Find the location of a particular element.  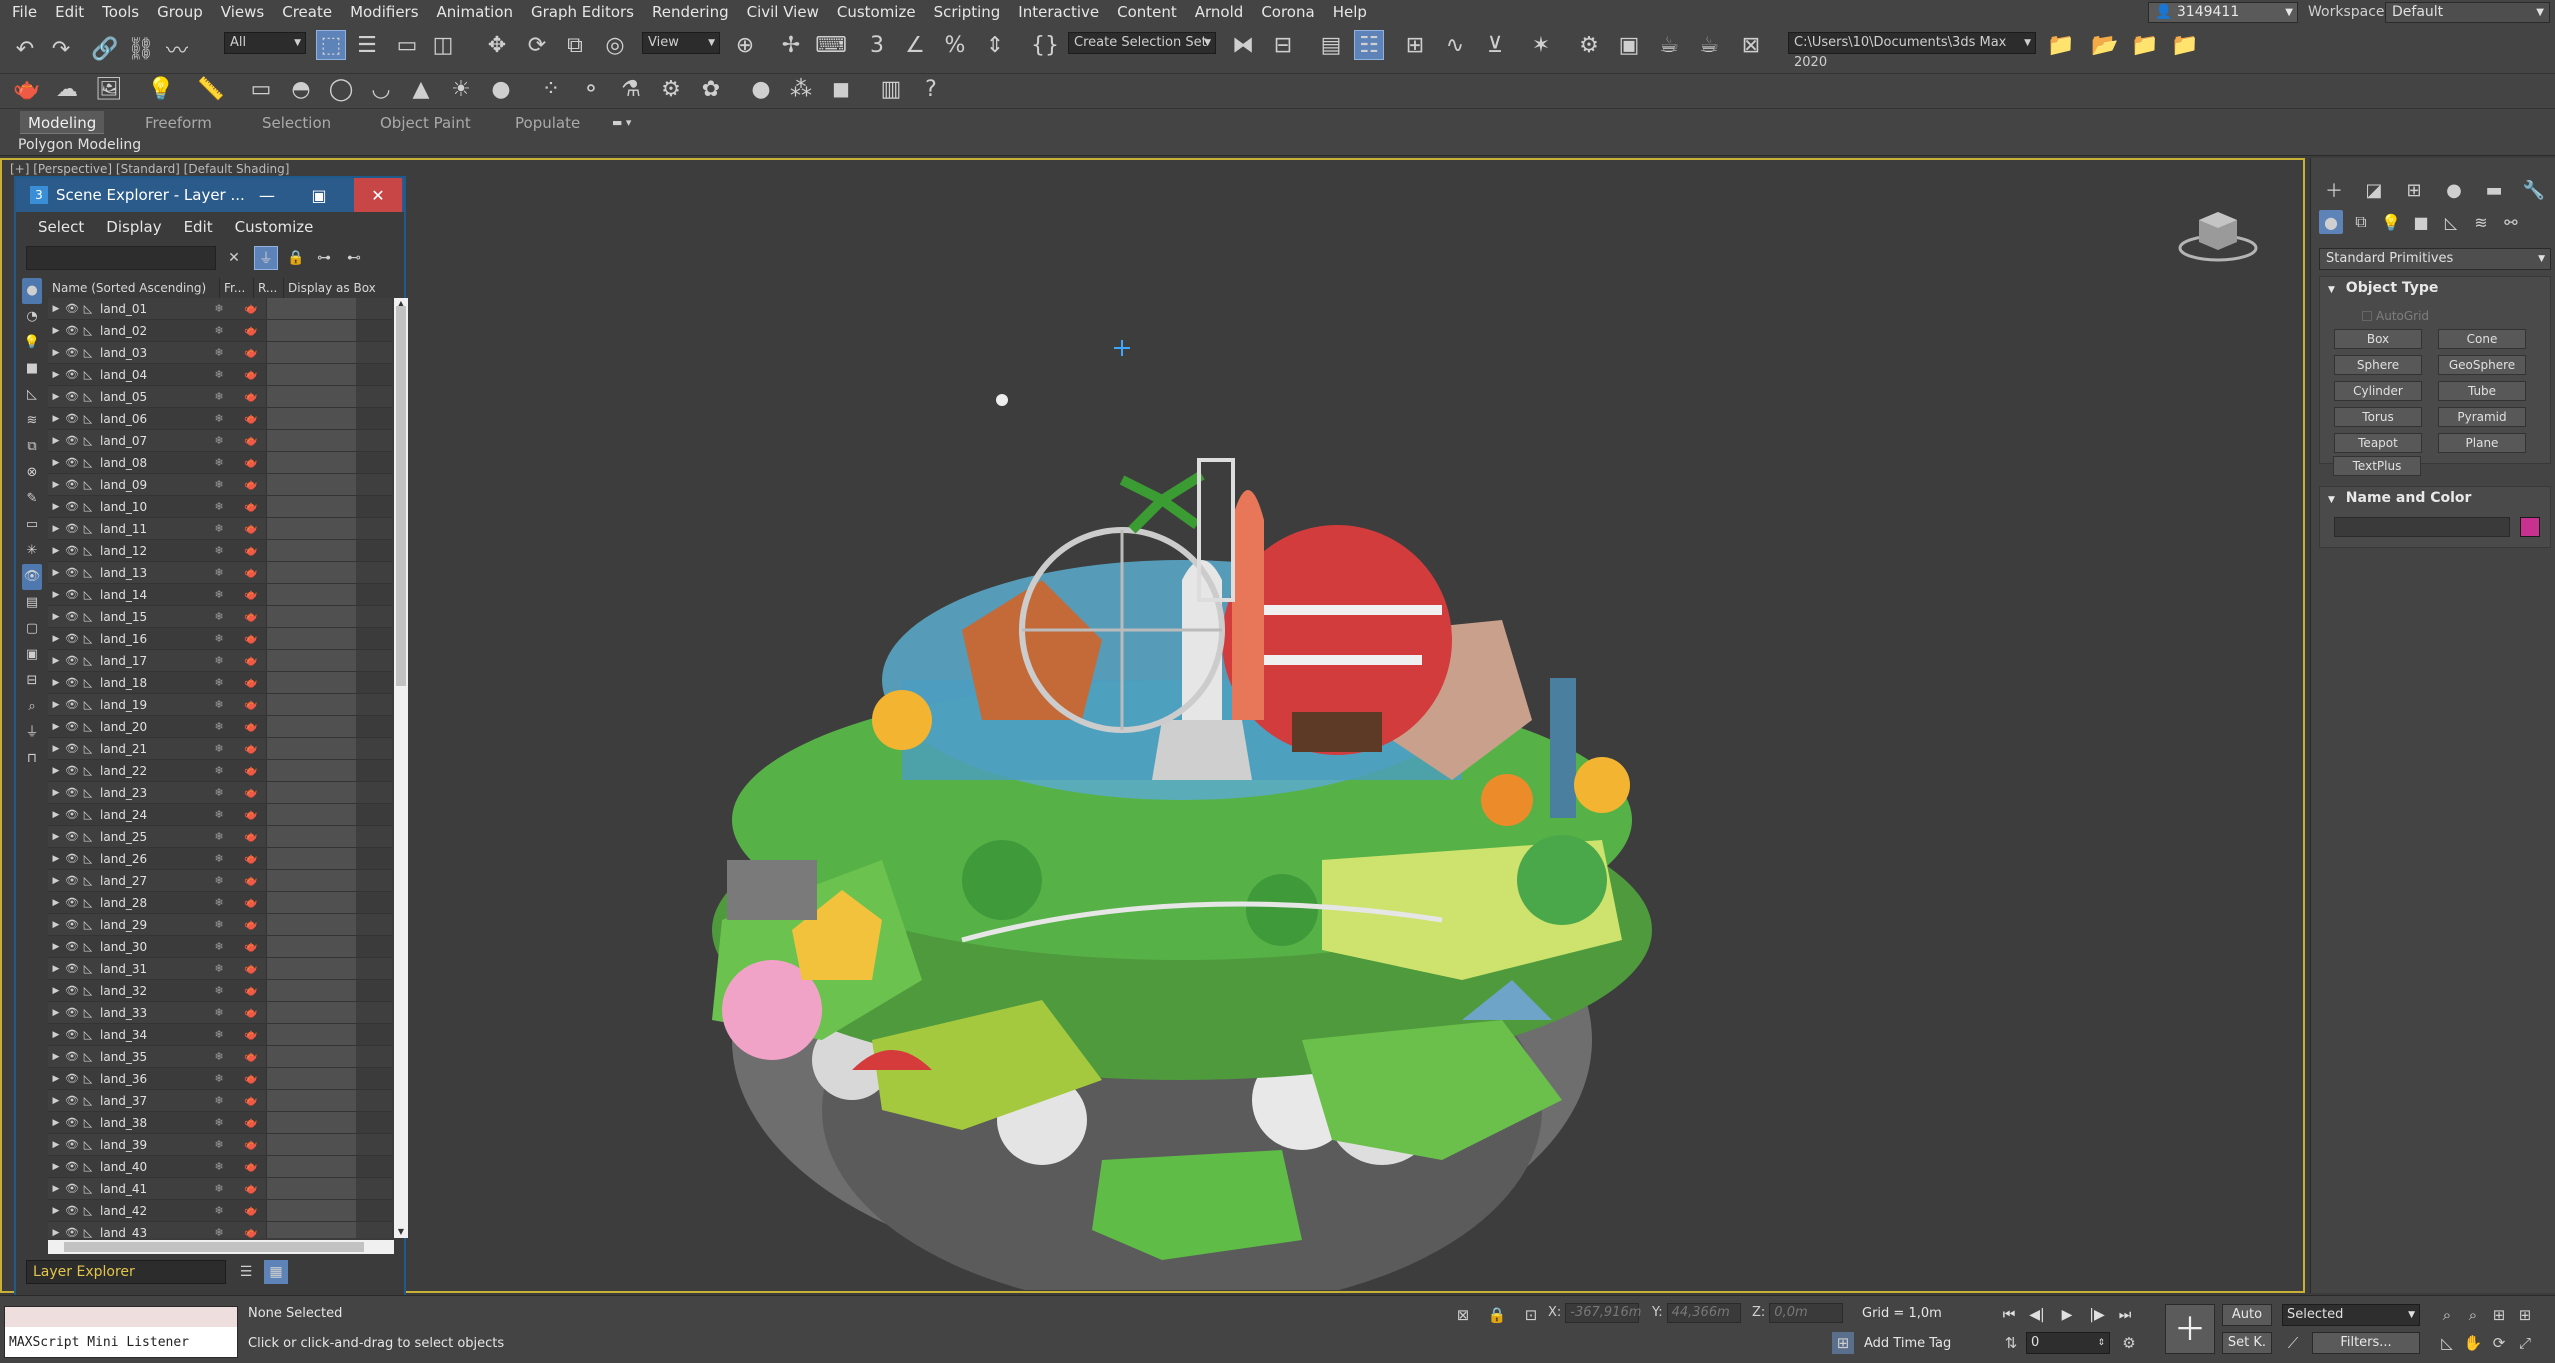

key-mode-icon: ⇅ is located at coordinates (2011, 1343).